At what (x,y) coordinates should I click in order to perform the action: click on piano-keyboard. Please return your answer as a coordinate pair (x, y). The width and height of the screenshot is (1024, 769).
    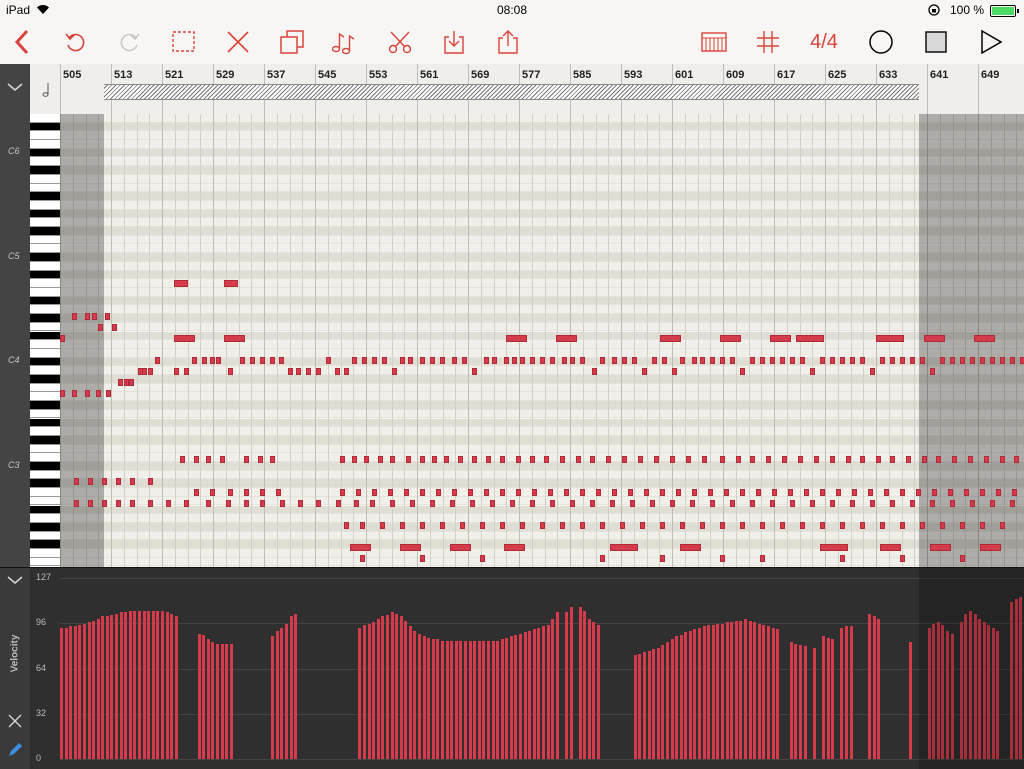
    Looking at the image, I should click on (45, 340).